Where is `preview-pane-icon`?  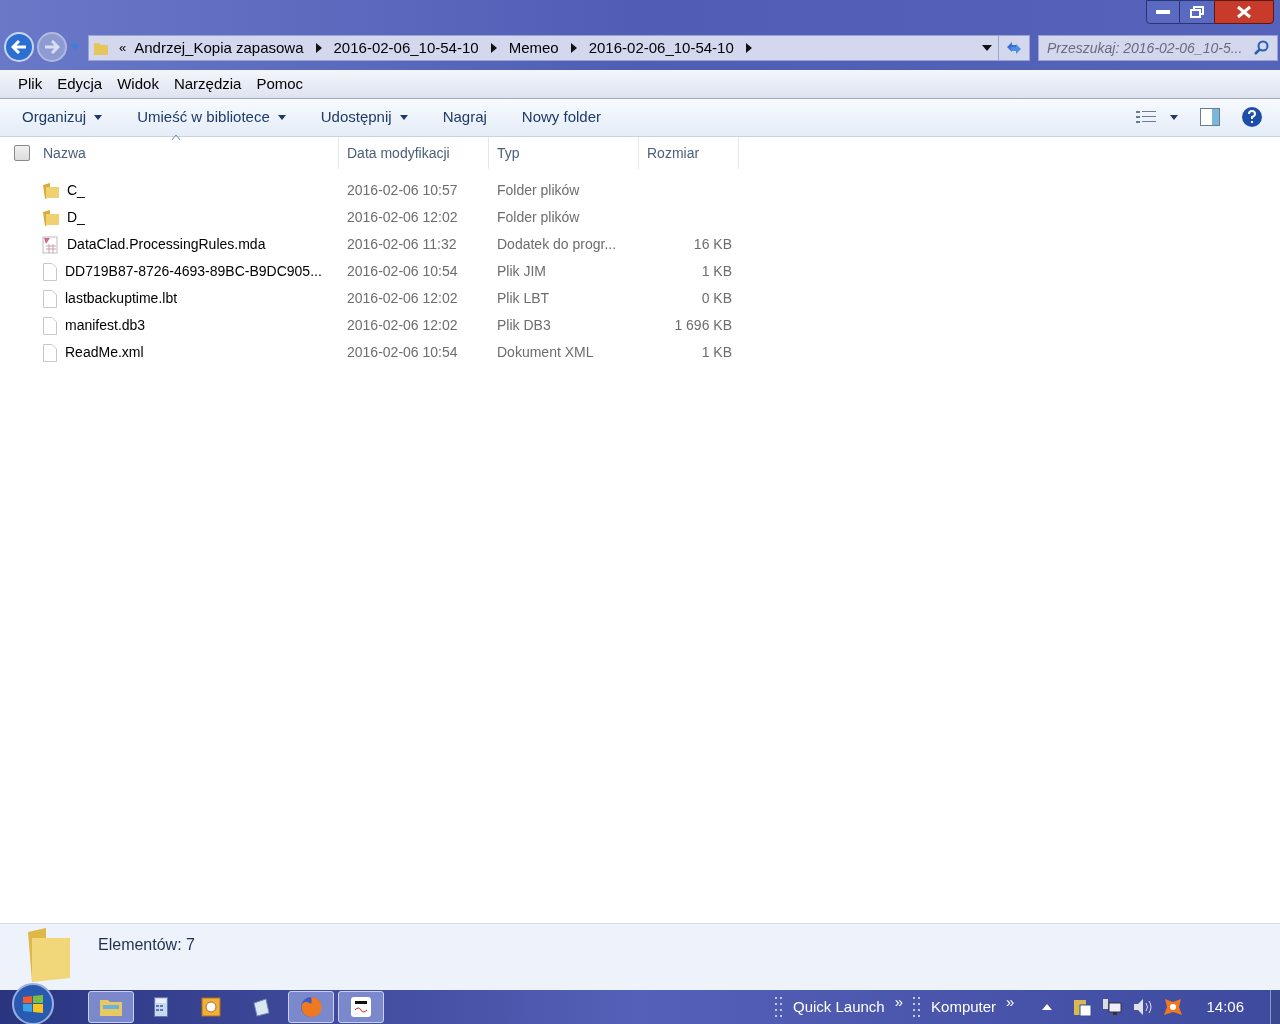
preview-pane-icon is located at coordinates (1210, 117).